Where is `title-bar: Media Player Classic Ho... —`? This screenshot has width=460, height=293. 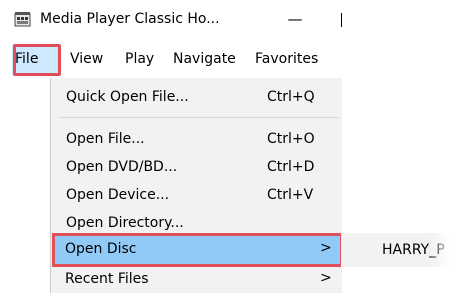 title-bar: Media Player Classic Ho... — is located at coordinates (170, 20).